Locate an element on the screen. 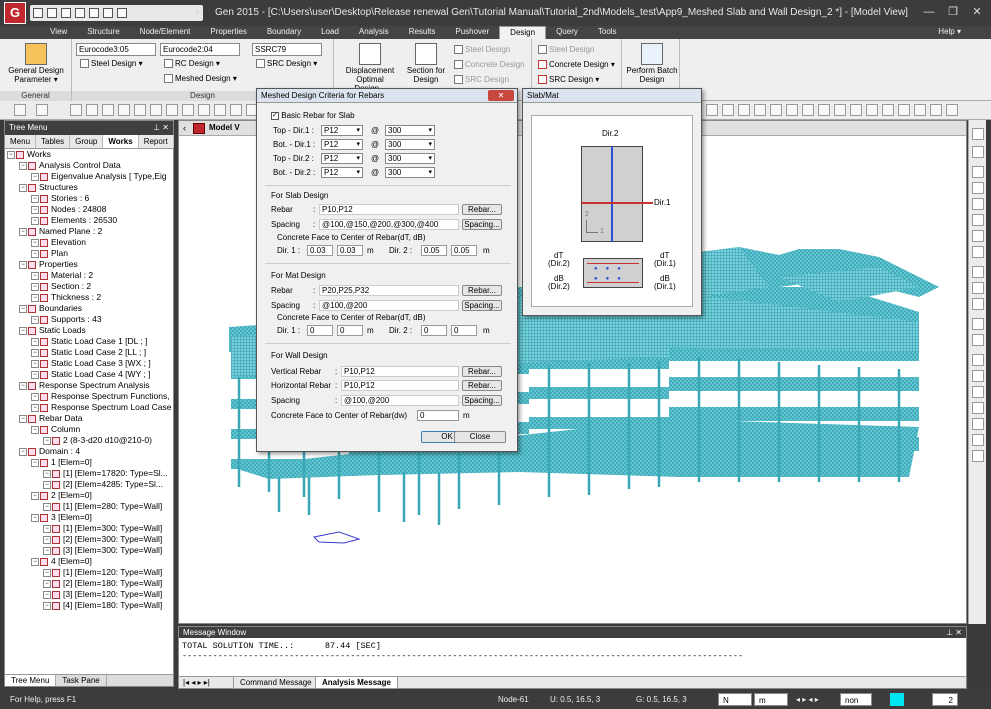 The image size is (991, 709). length-unit-select: m is located at coordinates (771, 699).